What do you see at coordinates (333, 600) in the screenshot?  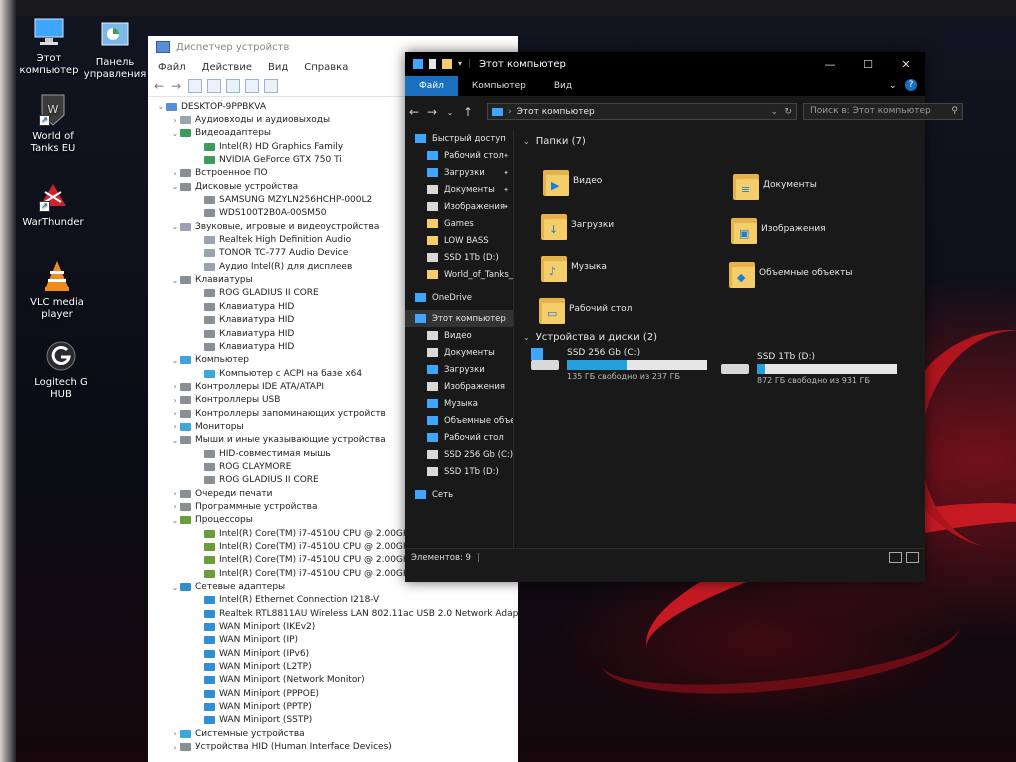 I see `device-tree-row: Intel(R) Ethernet Connection I218-V` at bounding box center [333, 600].